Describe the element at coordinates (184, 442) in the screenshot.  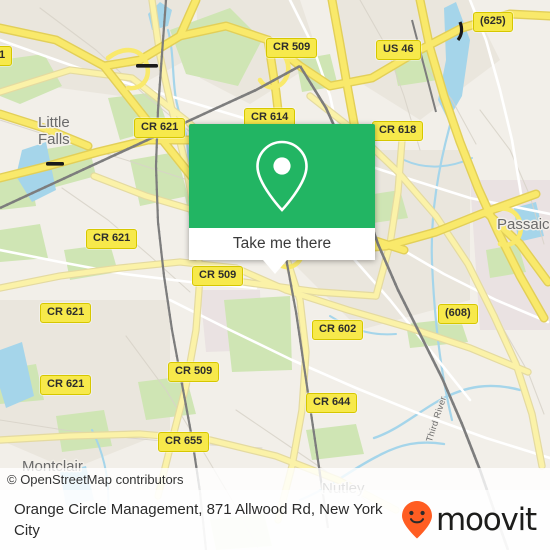
I see `road-shield: CR 655` at that location.